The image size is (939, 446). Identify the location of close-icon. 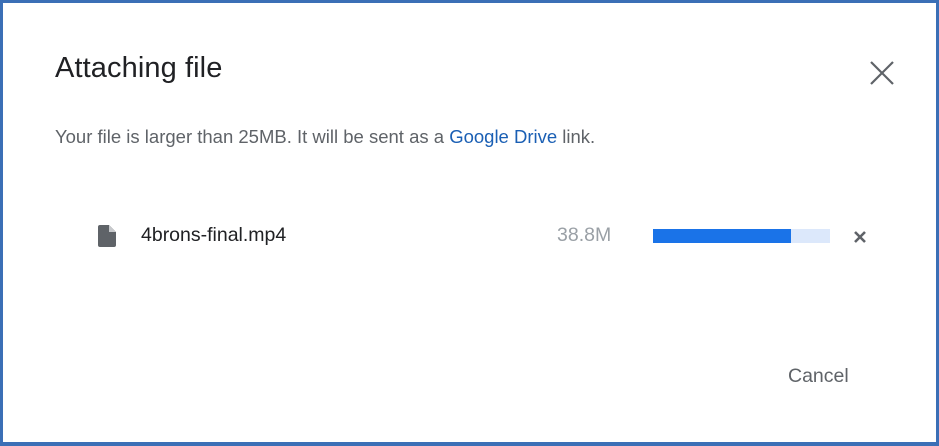
(882, 73).